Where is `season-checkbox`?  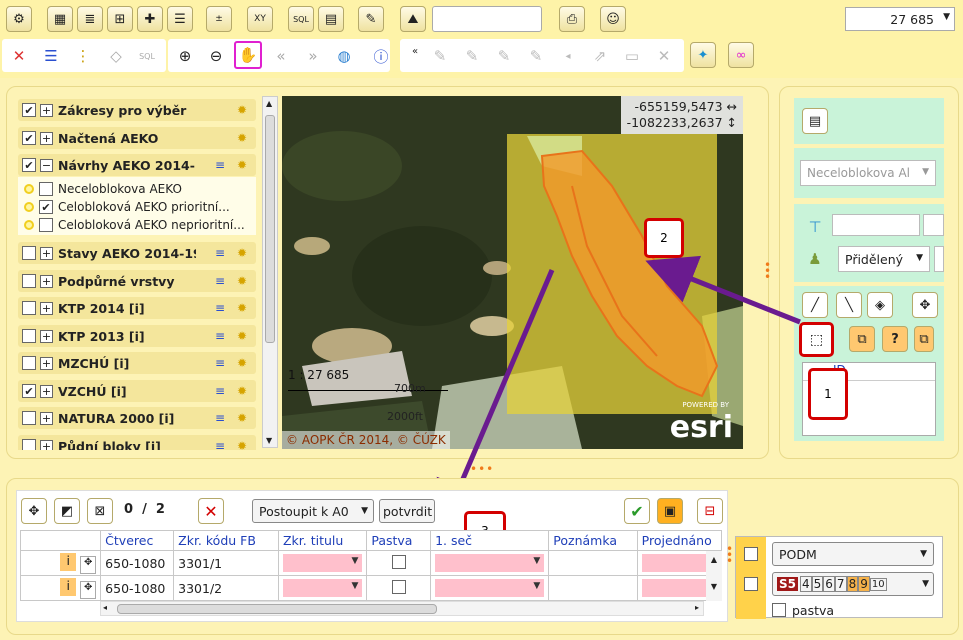 season-checkbox is located at coordinates (751, 584).